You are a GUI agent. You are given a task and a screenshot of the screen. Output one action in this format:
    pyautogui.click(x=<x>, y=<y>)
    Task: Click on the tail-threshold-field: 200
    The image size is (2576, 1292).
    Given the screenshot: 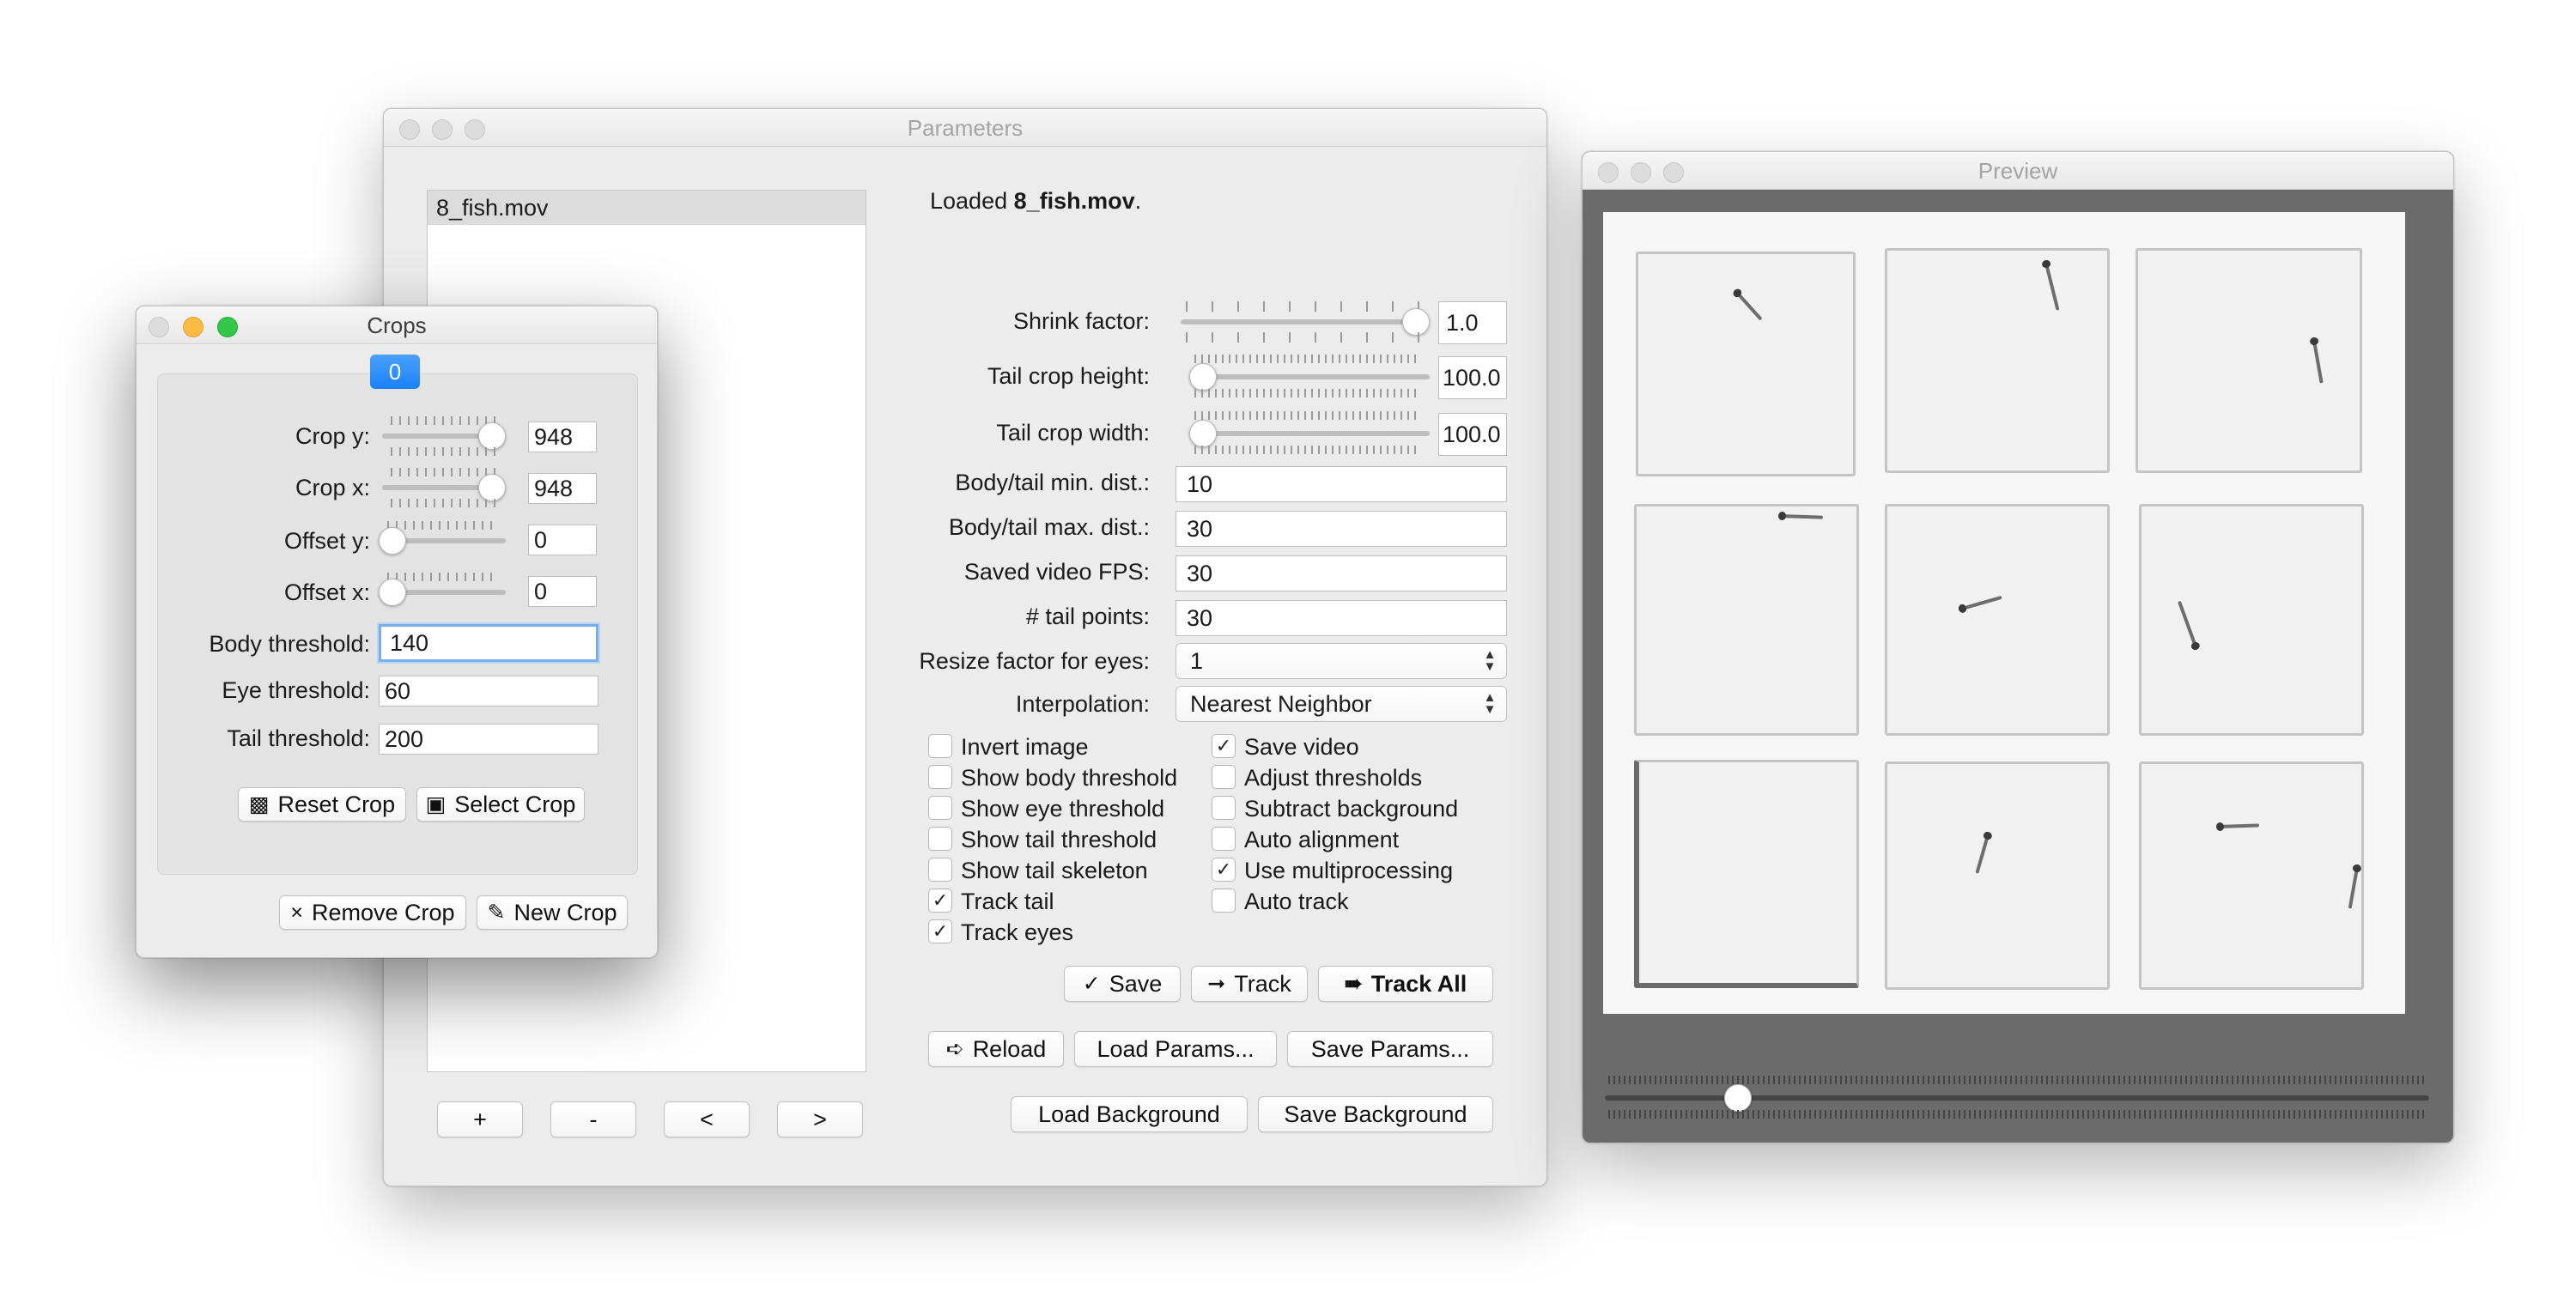 What is the action you would take?
    pyautogui.click(x=488, y=739)
    